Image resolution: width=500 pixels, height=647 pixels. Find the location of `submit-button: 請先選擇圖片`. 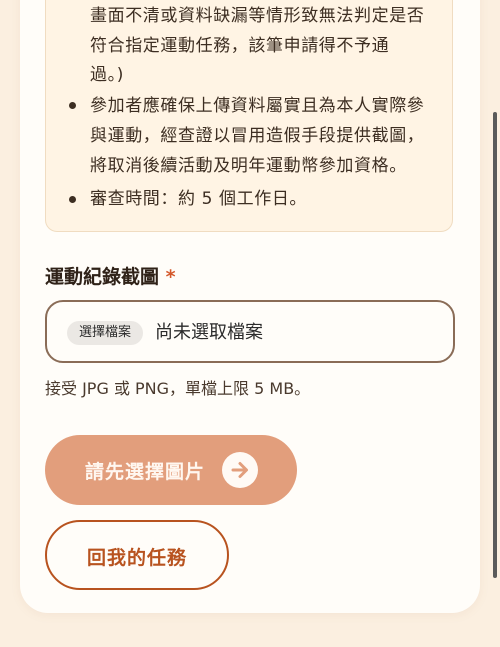

submit-button: 請先選擇圖片 is located at coordinates (171, 470).